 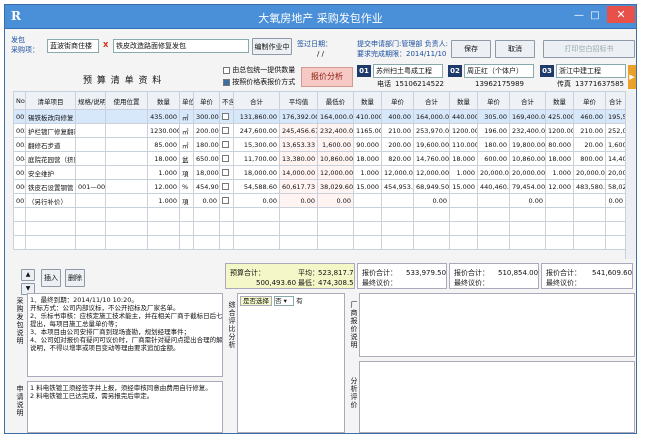 I want to click on table-cell: 460.00, so click(x=589, y=116).